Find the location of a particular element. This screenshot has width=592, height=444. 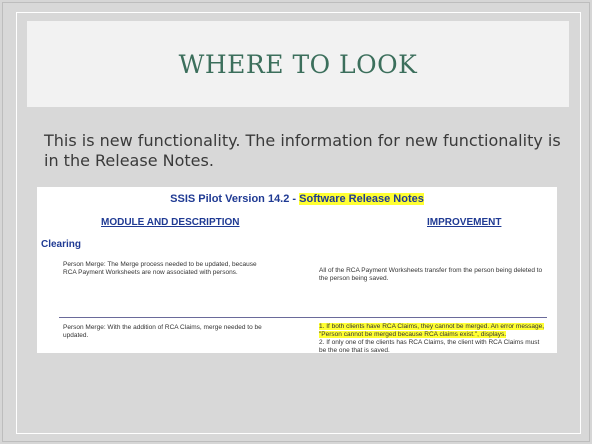

release-notes-title-prefix: SSIS Pilot Version 14.2 - is located at coordinates (235, 199).